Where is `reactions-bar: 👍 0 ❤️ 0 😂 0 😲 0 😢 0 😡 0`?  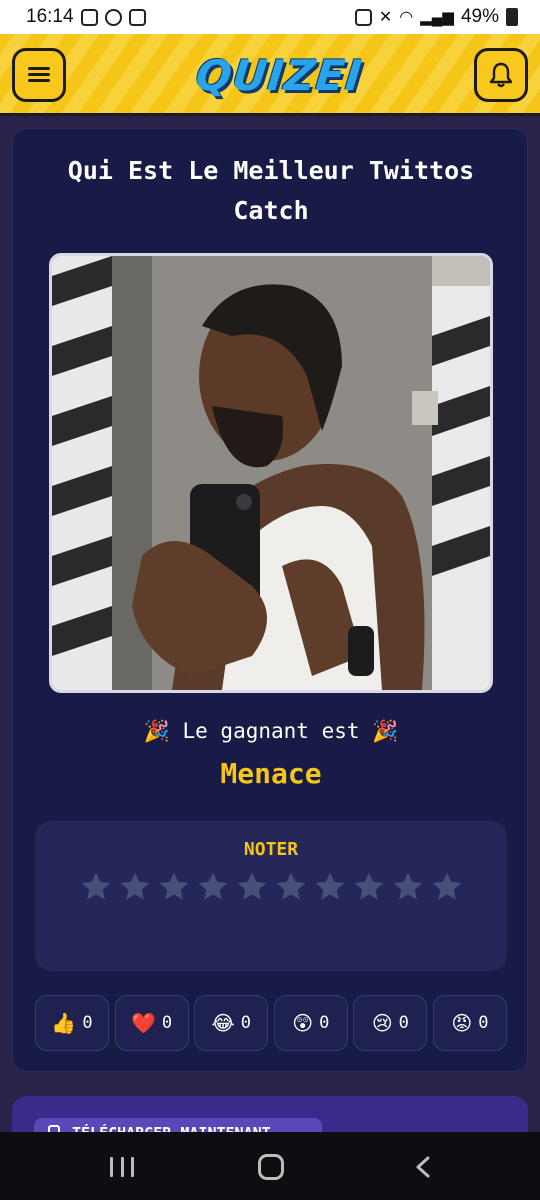
reactions-bar: 👍 0 ❤️ 0 😂 0 😲 0 😢 0 😡 0 is located at coordinates (271, 1023).